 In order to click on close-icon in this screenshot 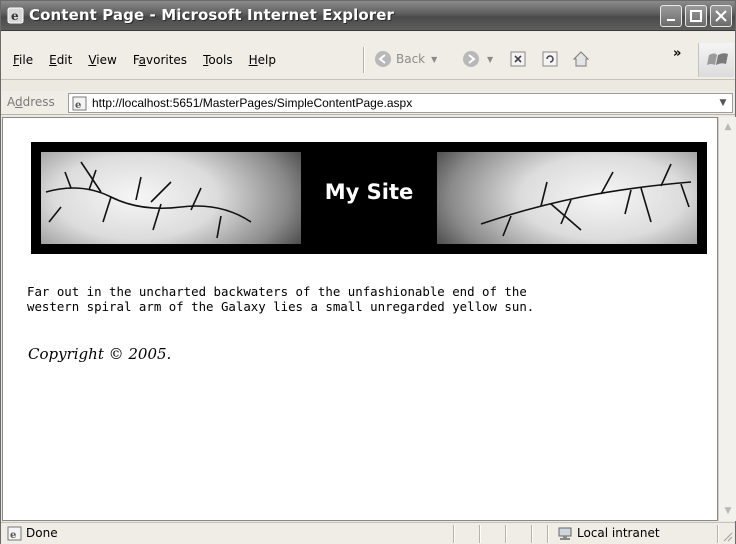, I will do `click(721, 16)`.